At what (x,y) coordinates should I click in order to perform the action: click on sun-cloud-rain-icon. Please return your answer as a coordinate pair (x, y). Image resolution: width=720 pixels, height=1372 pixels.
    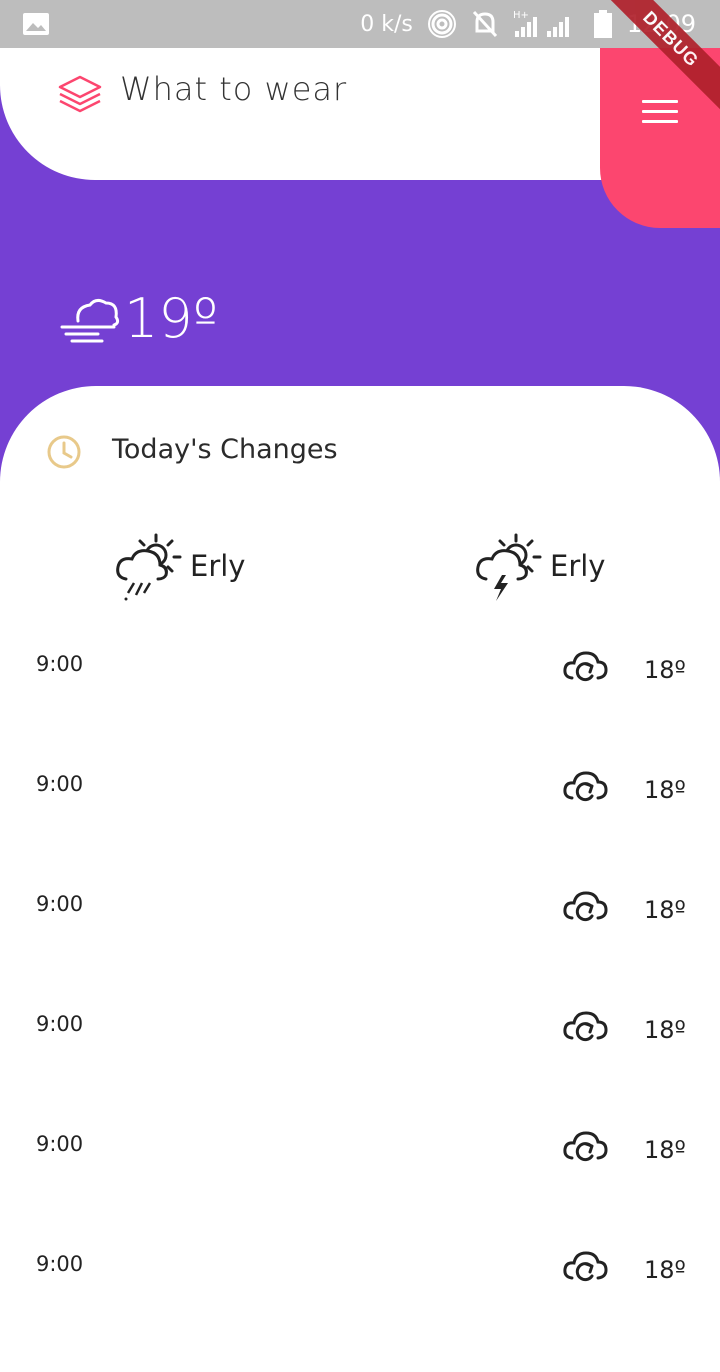
    Looking at the image, I should click on (149, 567).